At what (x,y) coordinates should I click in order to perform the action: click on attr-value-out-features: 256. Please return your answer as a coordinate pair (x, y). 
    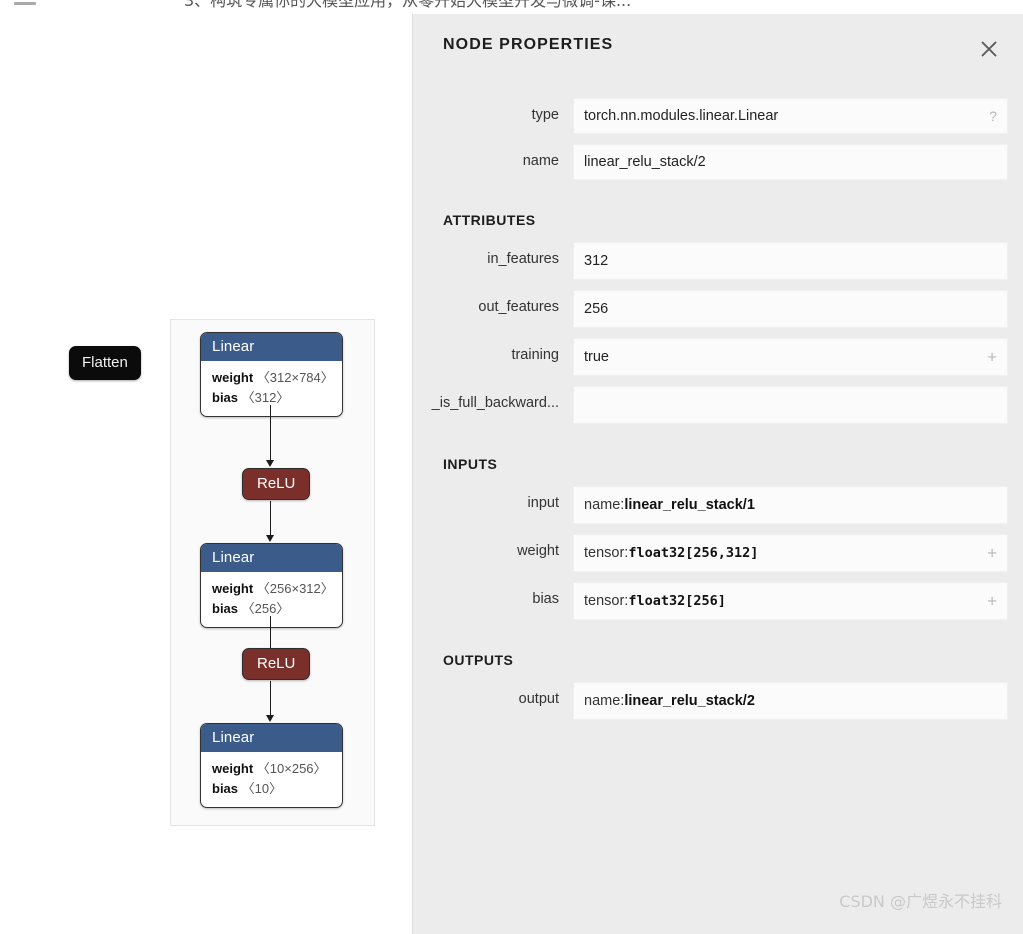
    Looking at the image, I should click on (790, 309).